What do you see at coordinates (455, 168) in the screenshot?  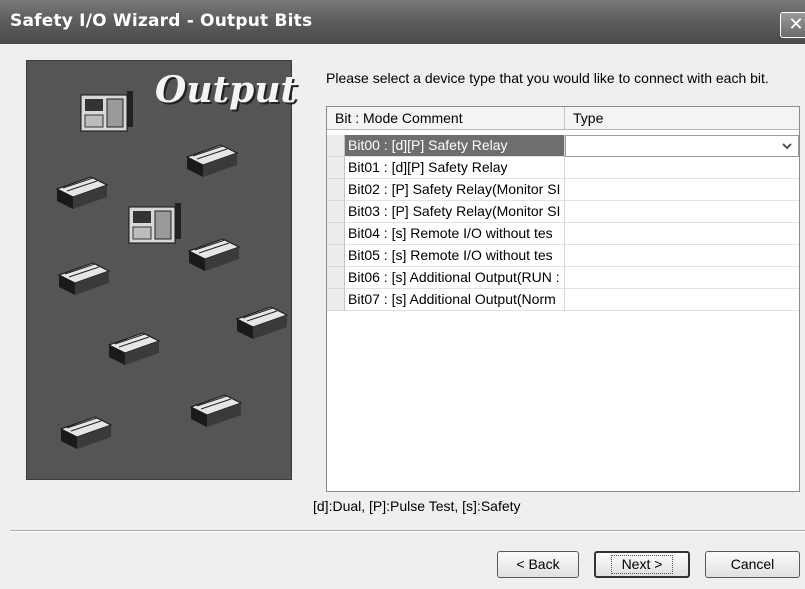 I see `bit-label-cell: Bit01 : [d][P] Safety Relay` at bounding box center [455, 168].